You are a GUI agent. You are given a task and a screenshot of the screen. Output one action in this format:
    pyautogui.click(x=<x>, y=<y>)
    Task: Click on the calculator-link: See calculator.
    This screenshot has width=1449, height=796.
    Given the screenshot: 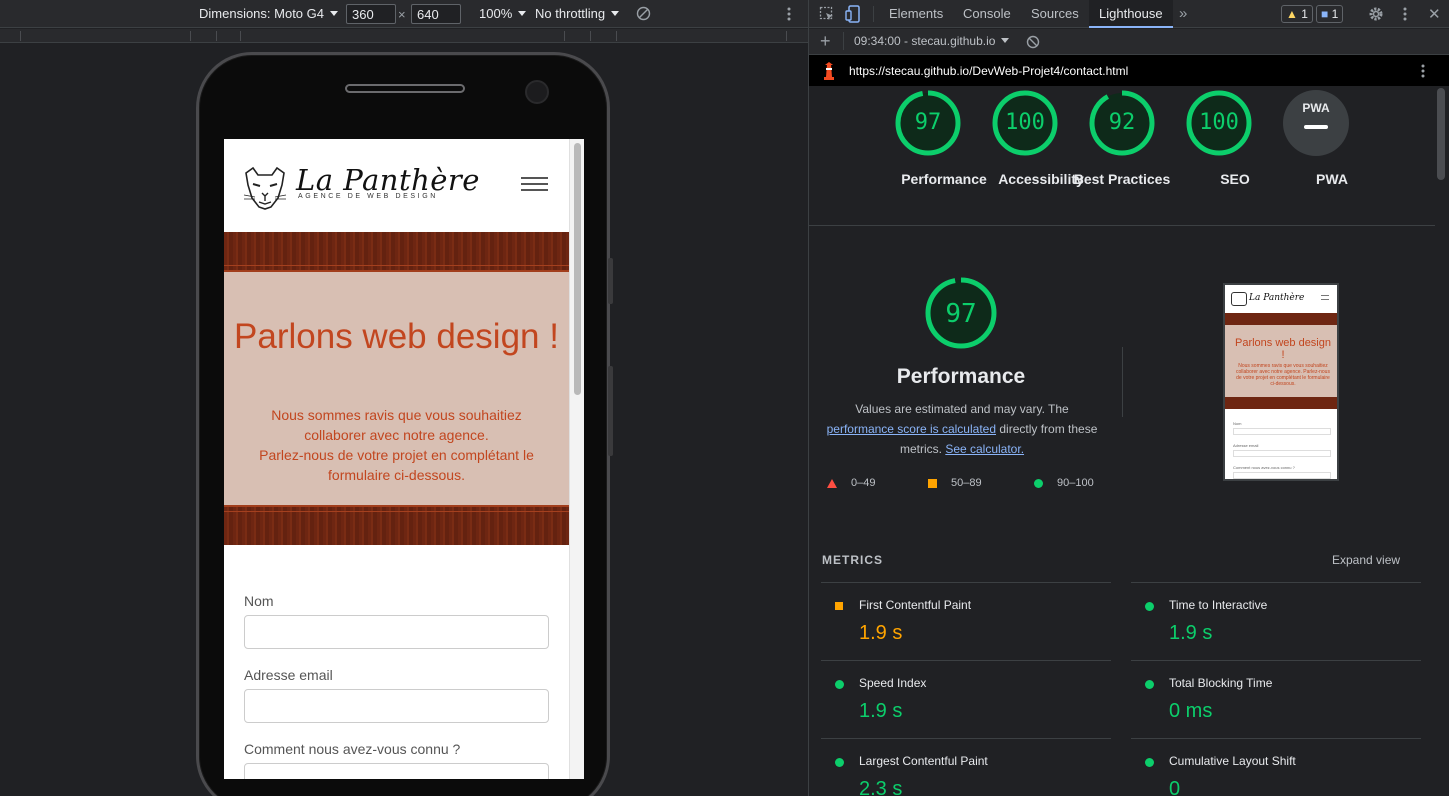 What is the action you would take?
    pyautogui.click(x=984, y=449)
    